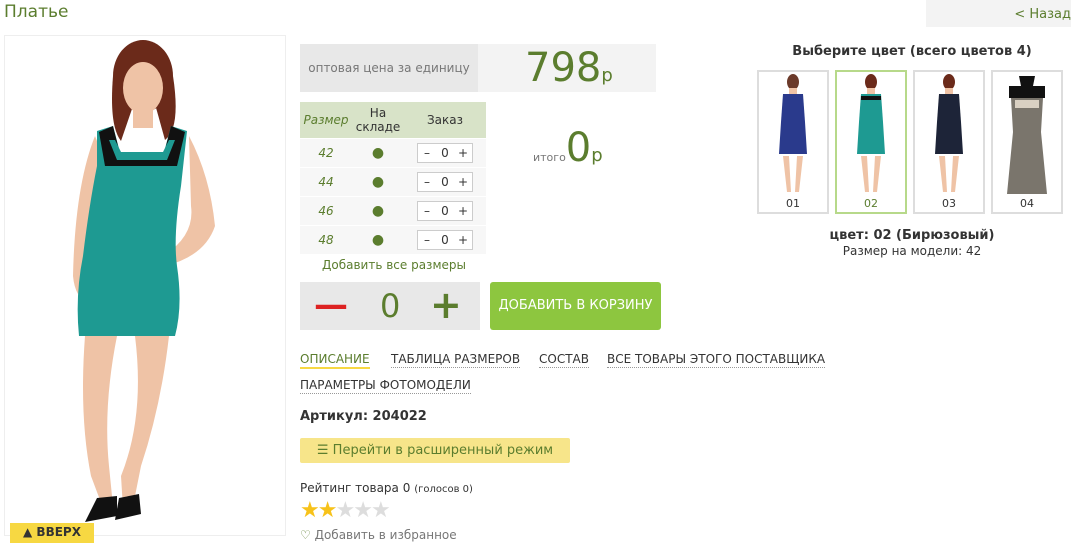  I want to click on rating-text: Рейтинг товара 0 (голосов 0), so click(386, 488).